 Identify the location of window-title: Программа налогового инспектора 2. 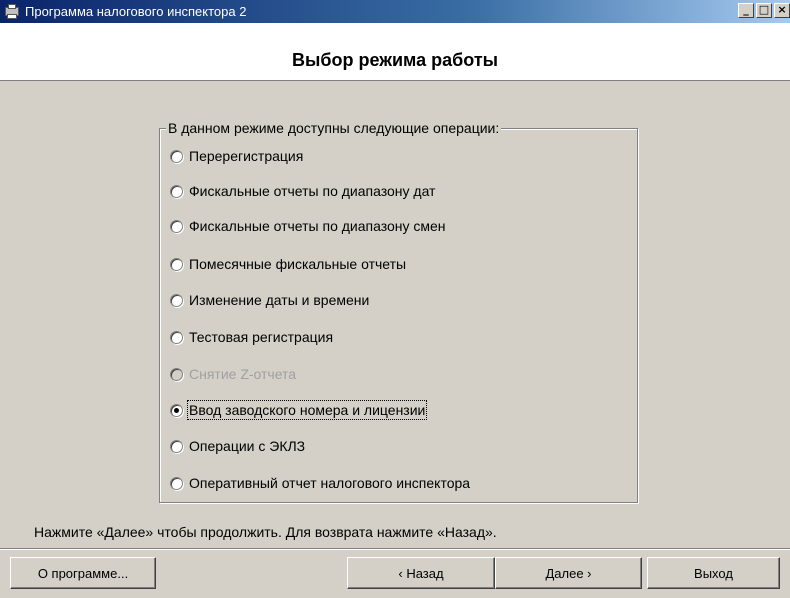
(136, 11).